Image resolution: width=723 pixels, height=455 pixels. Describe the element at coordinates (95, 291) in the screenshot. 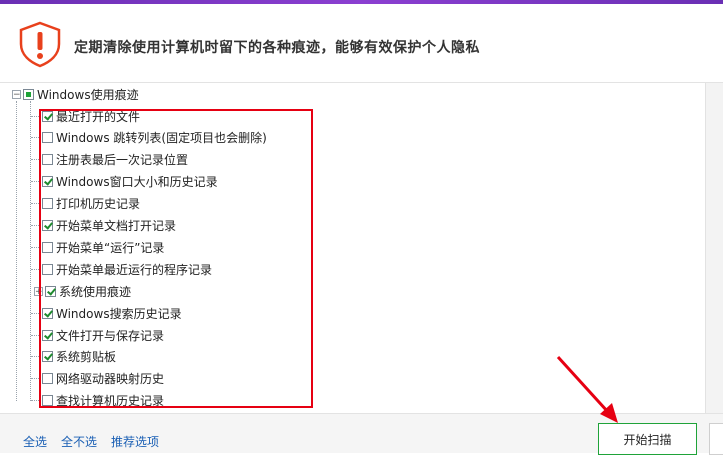

I see `tree-item-label: 系统使用痕迹` at that location.